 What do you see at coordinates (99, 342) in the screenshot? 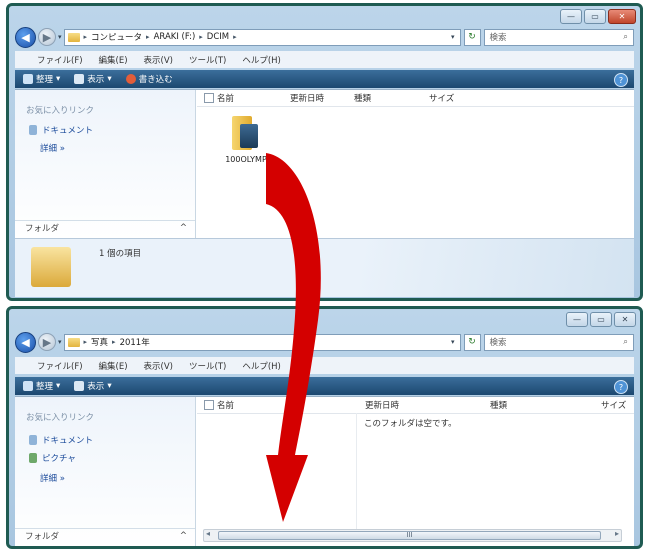
I see `breadcrumb-photos: 写真` at bounding box center [99, 342].